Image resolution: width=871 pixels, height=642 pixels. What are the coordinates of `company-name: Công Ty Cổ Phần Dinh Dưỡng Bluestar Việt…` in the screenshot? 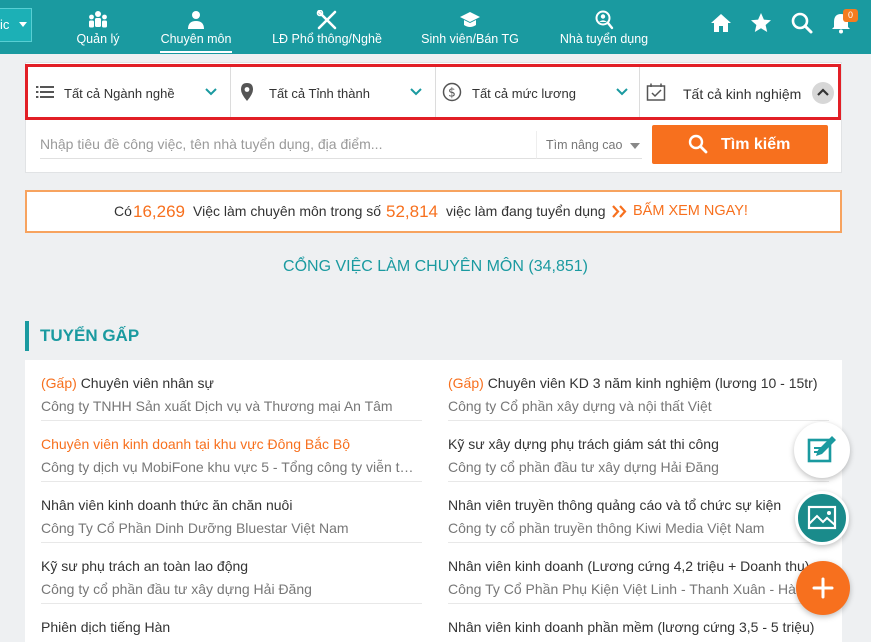 It's located at (231, 528).